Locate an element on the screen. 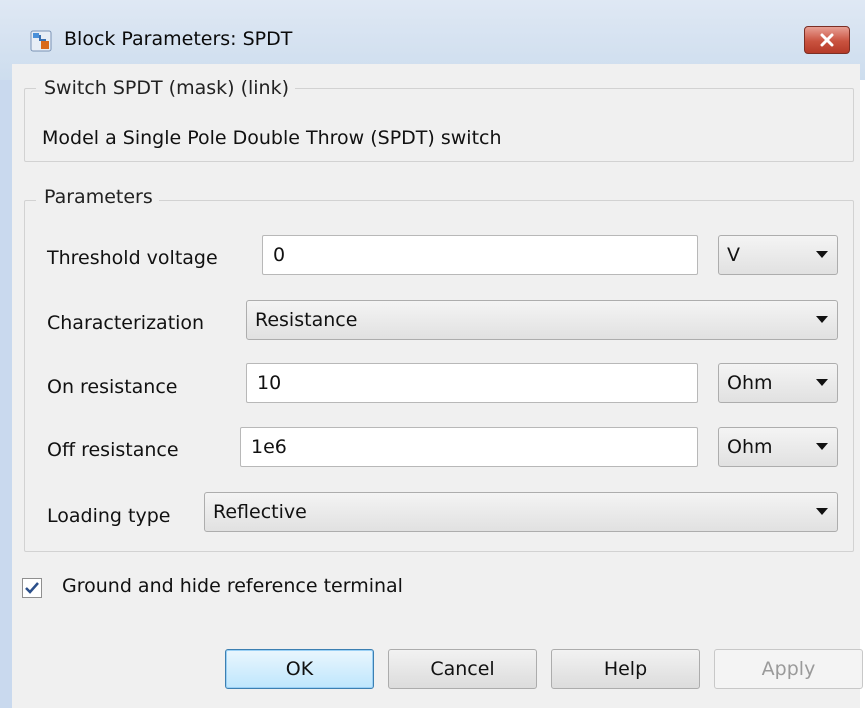 Image resolution: width=865 pixels, height=708 pixels. threshold-voltage-label: Threshold voltage is located at coordinates (132, 258).